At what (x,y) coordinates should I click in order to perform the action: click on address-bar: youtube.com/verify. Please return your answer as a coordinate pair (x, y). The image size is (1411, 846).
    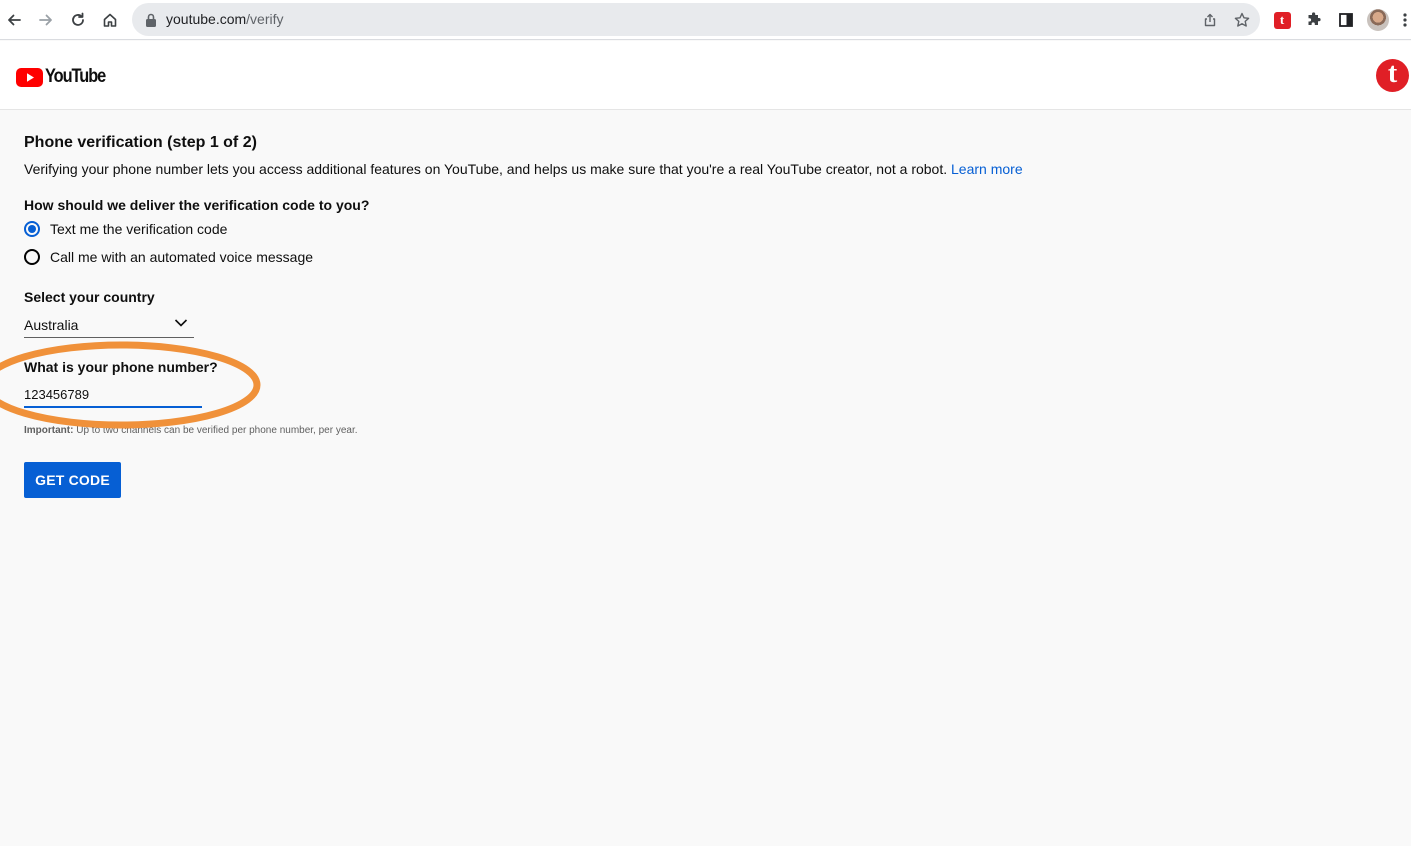
    Looking at the image, I should click on (696, 19).